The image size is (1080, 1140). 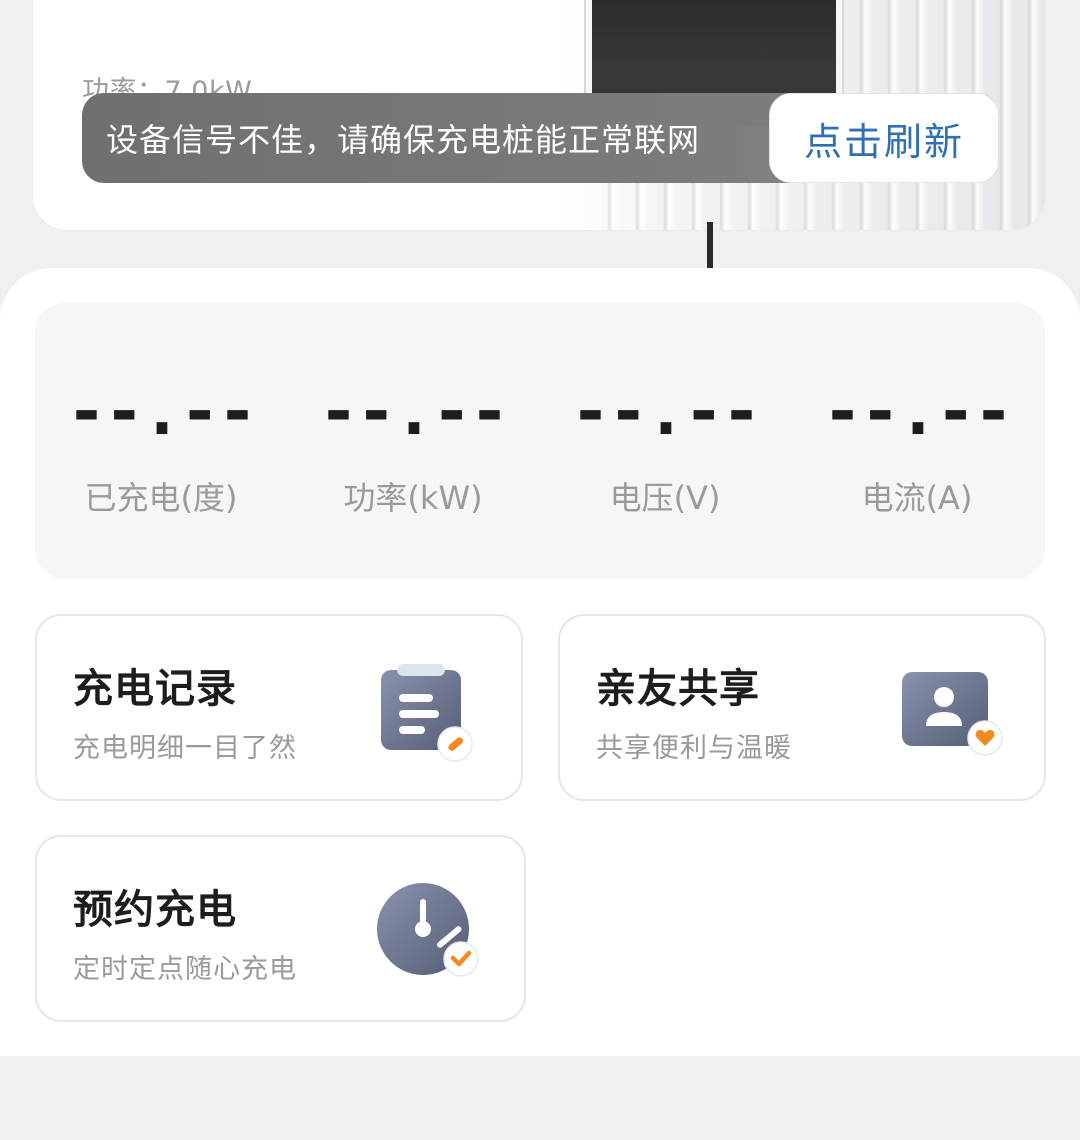 What do you see at coordinates (161, 498) in the screenshot?
I see `stat-label: 已充电(度)` at bounding box center [161, 498].